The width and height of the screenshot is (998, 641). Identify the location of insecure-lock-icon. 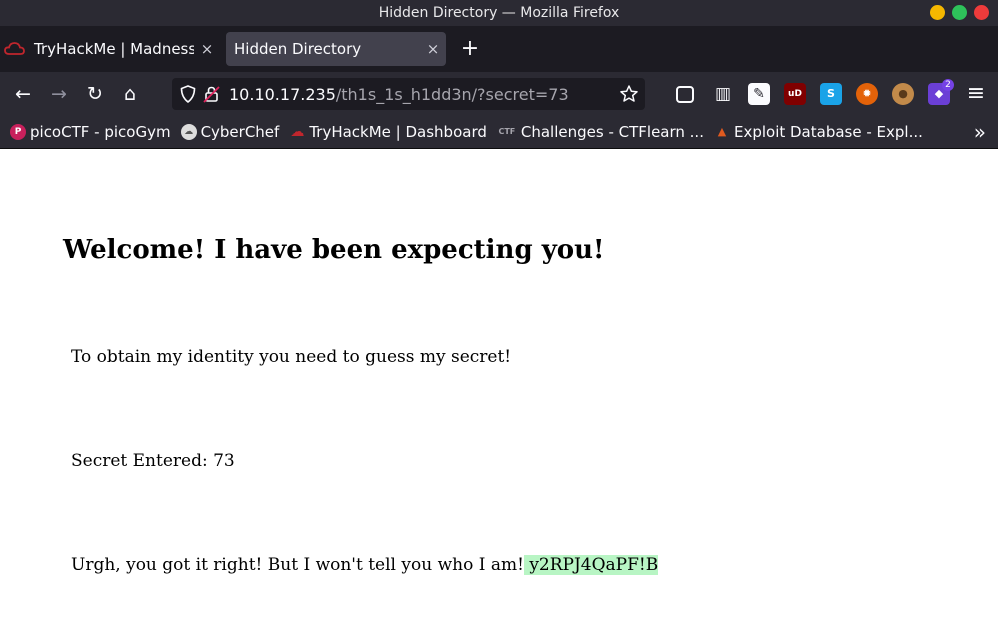
(212, 94).